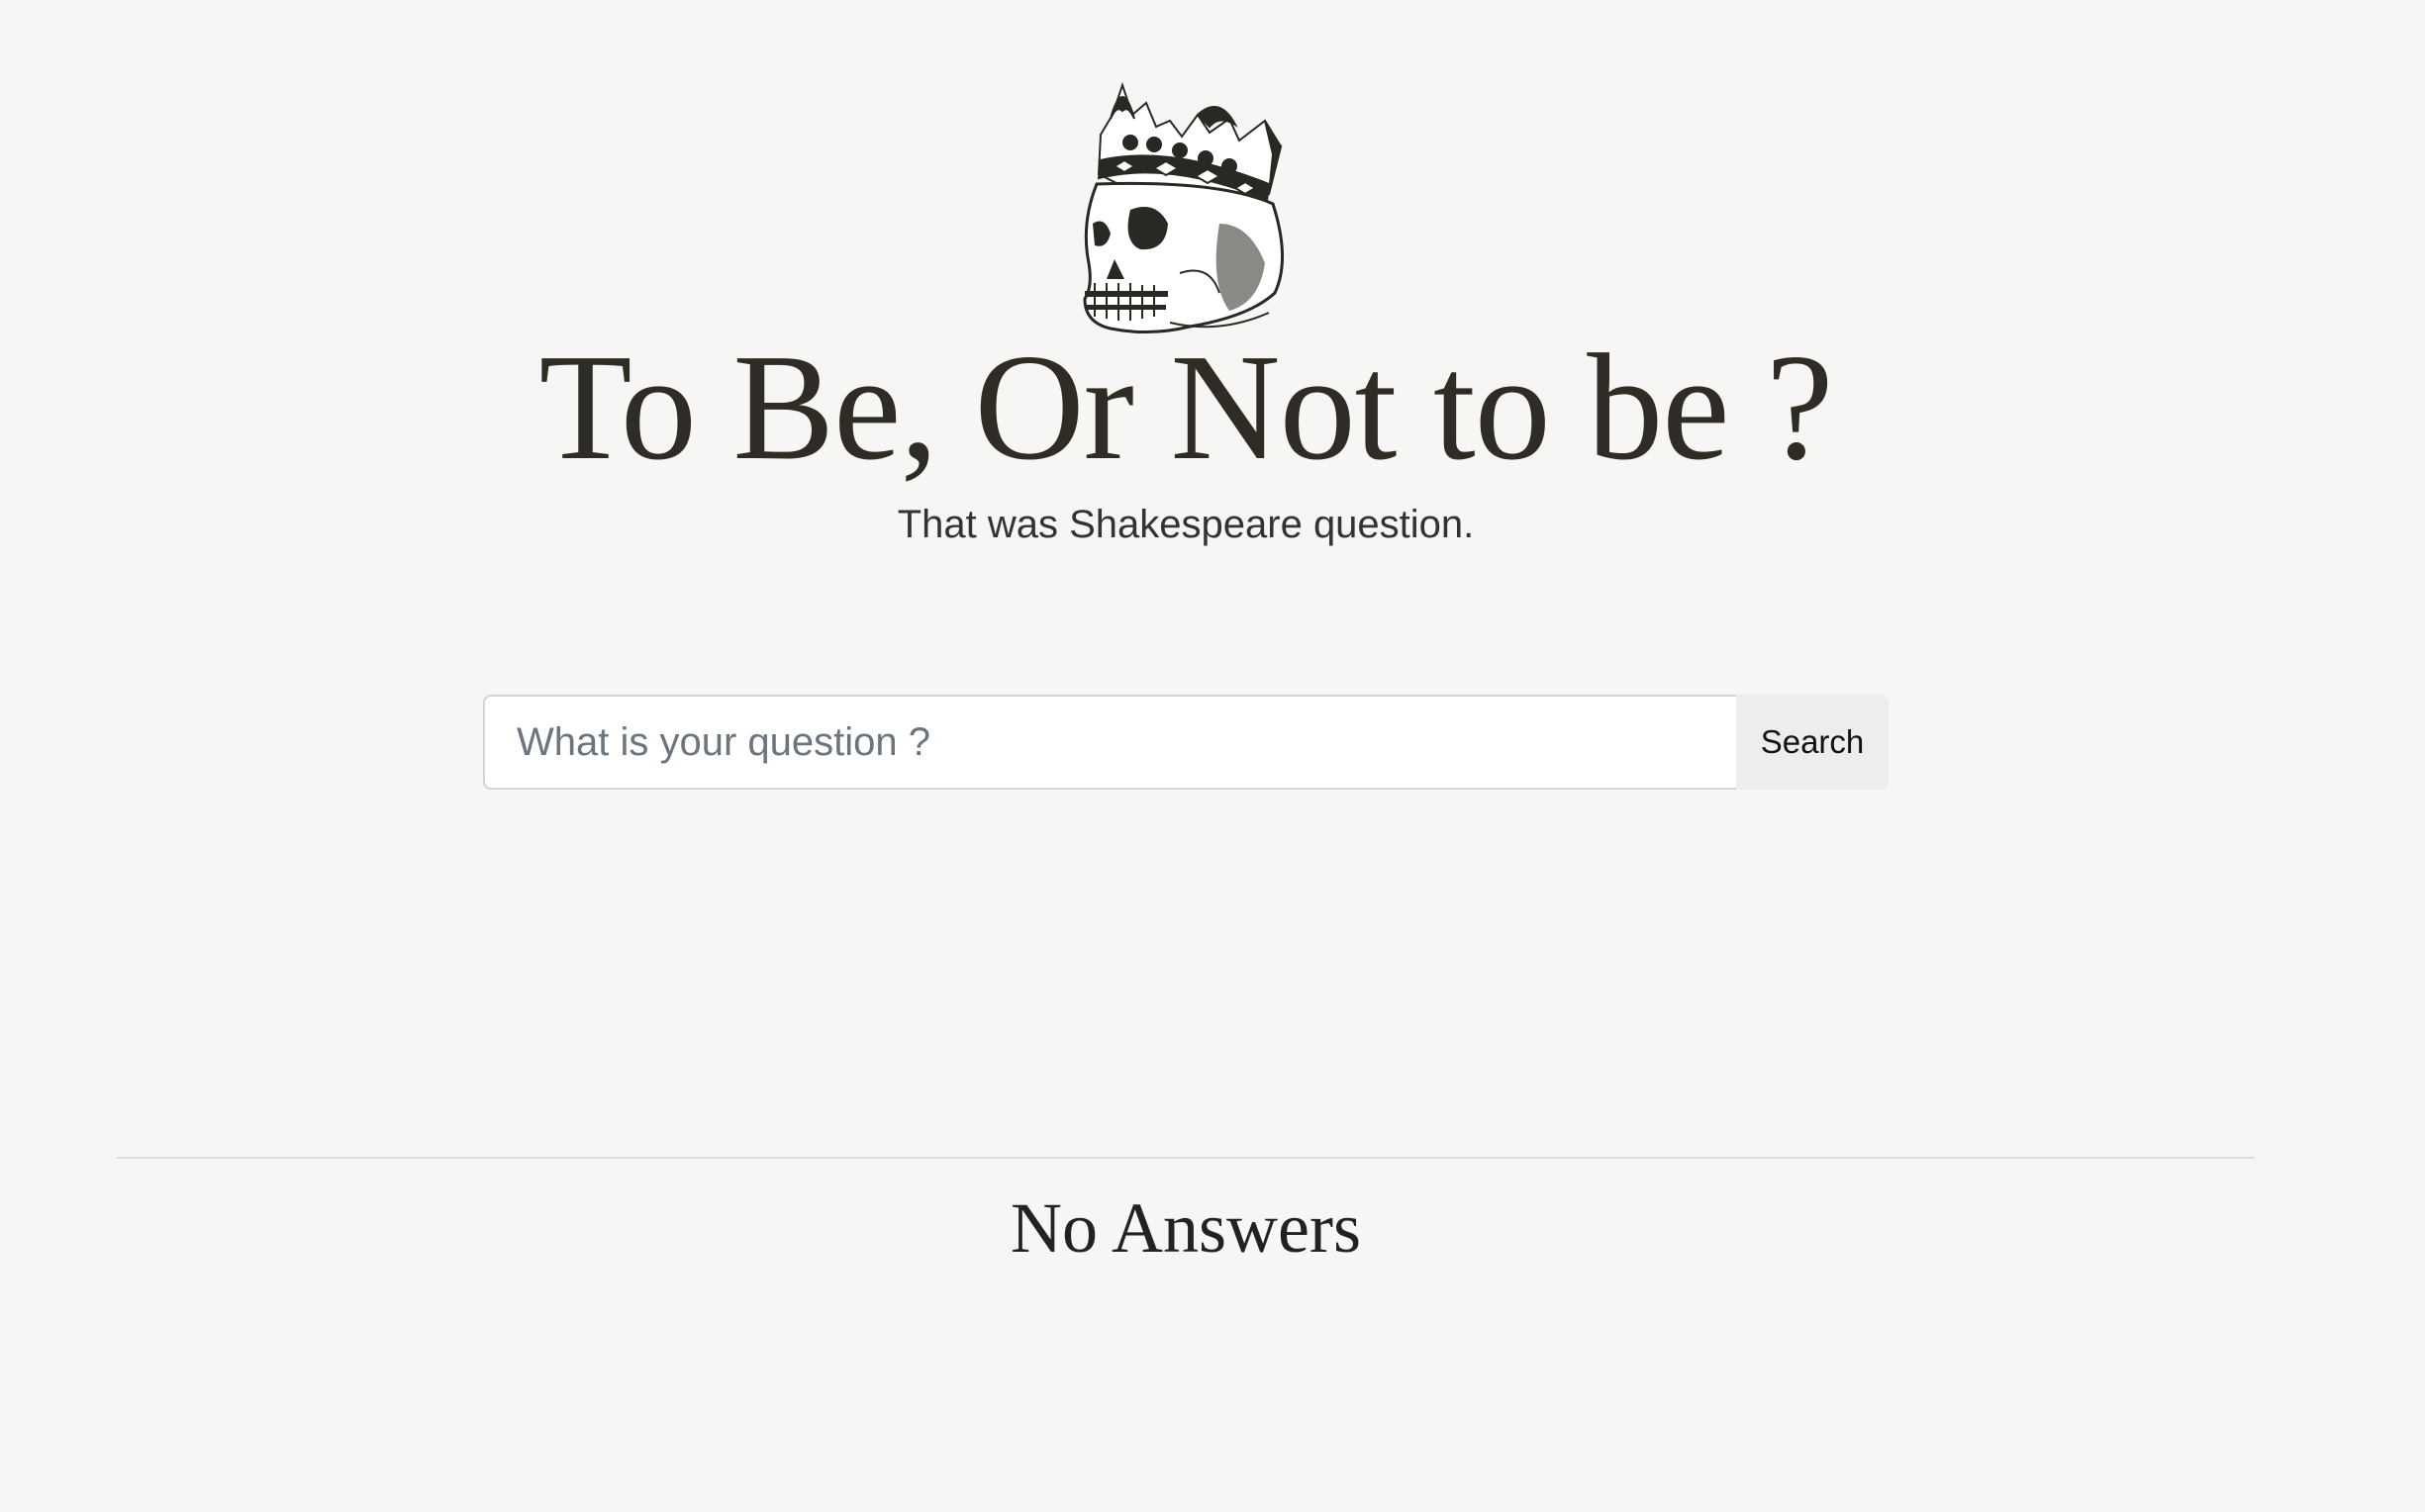  I want to click on search-input, so click(1109, 742).